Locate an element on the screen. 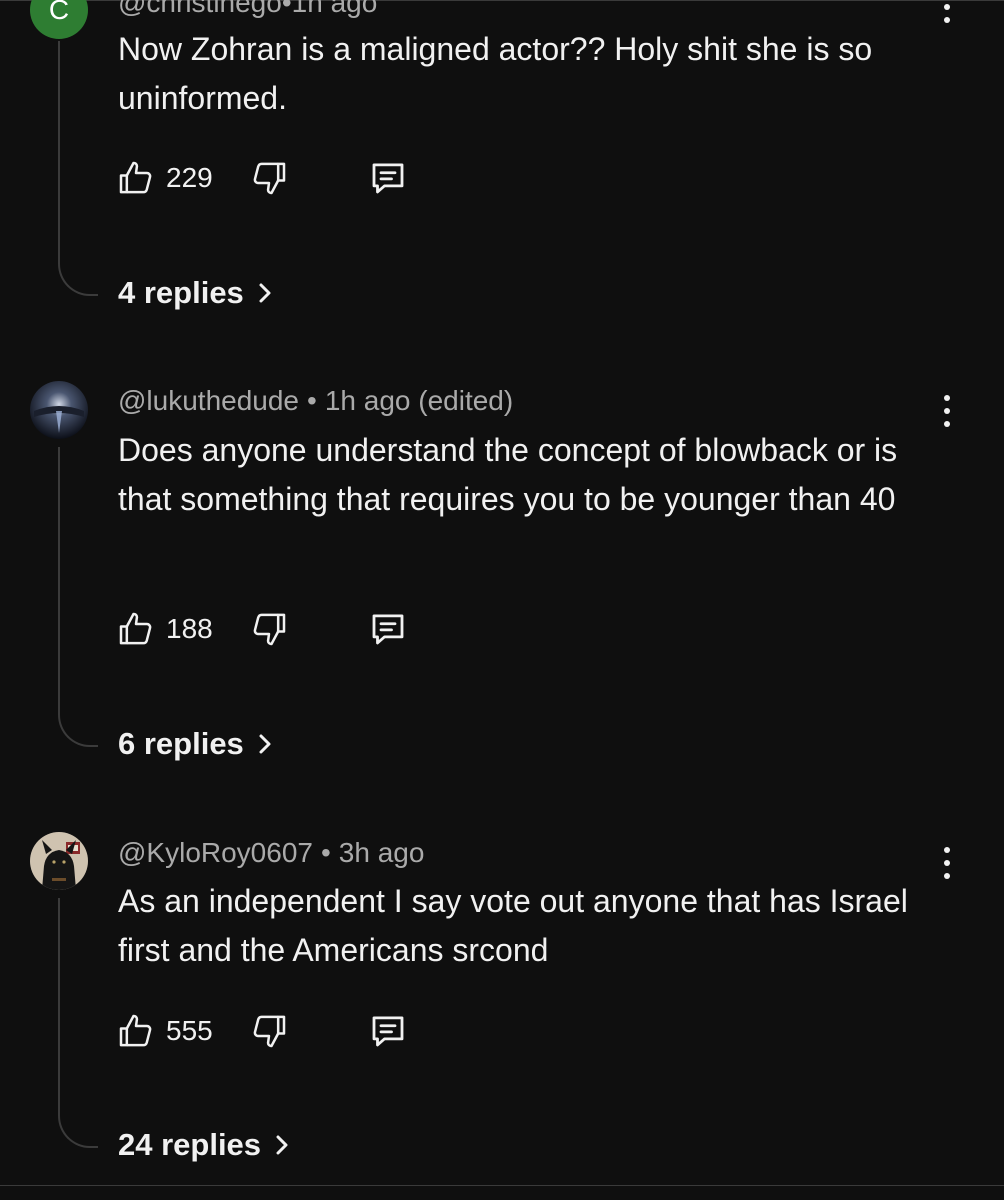  comment-author: @christinego is located at coordinates (200, 9).